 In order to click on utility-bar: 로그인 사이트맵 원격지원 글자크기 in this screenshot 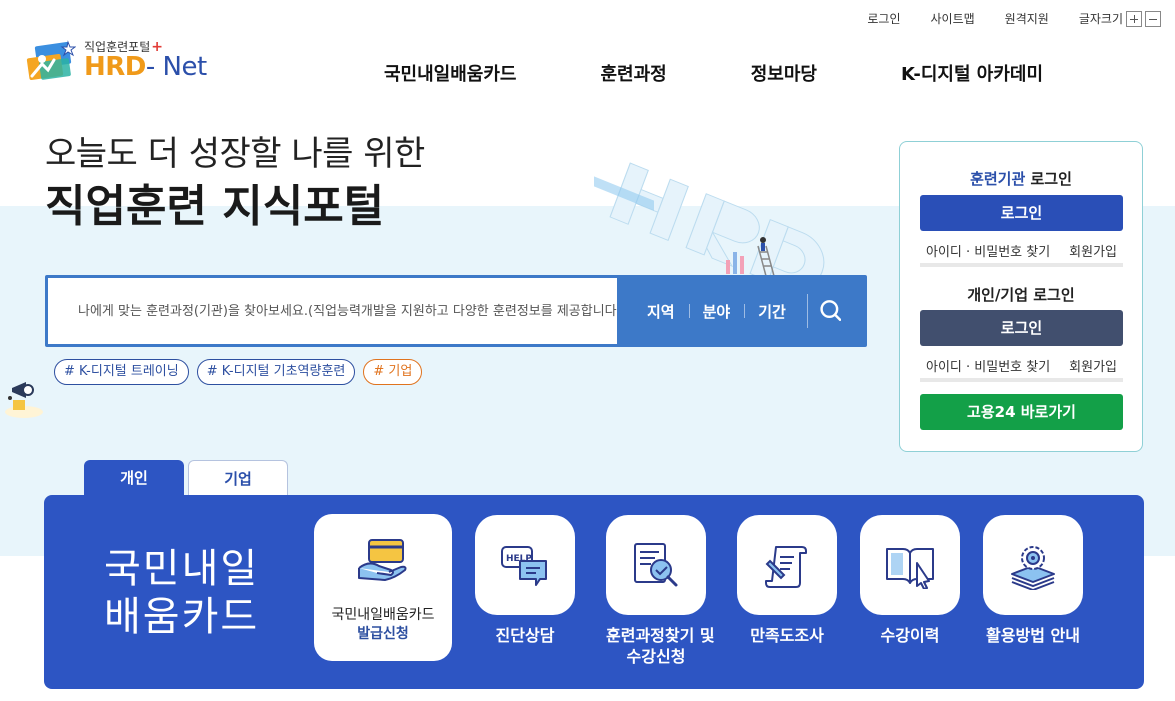, I will do `click(999, 18)`.